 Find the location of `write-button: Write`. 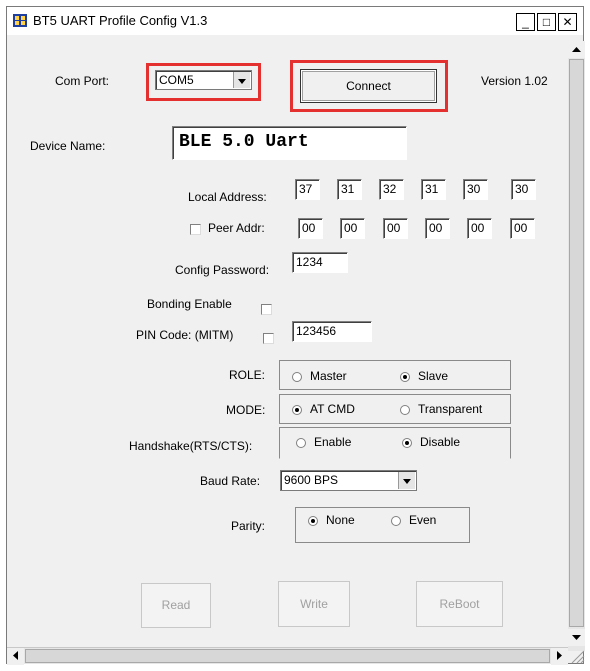

write-button: Write is located at coordinates (314, 604).